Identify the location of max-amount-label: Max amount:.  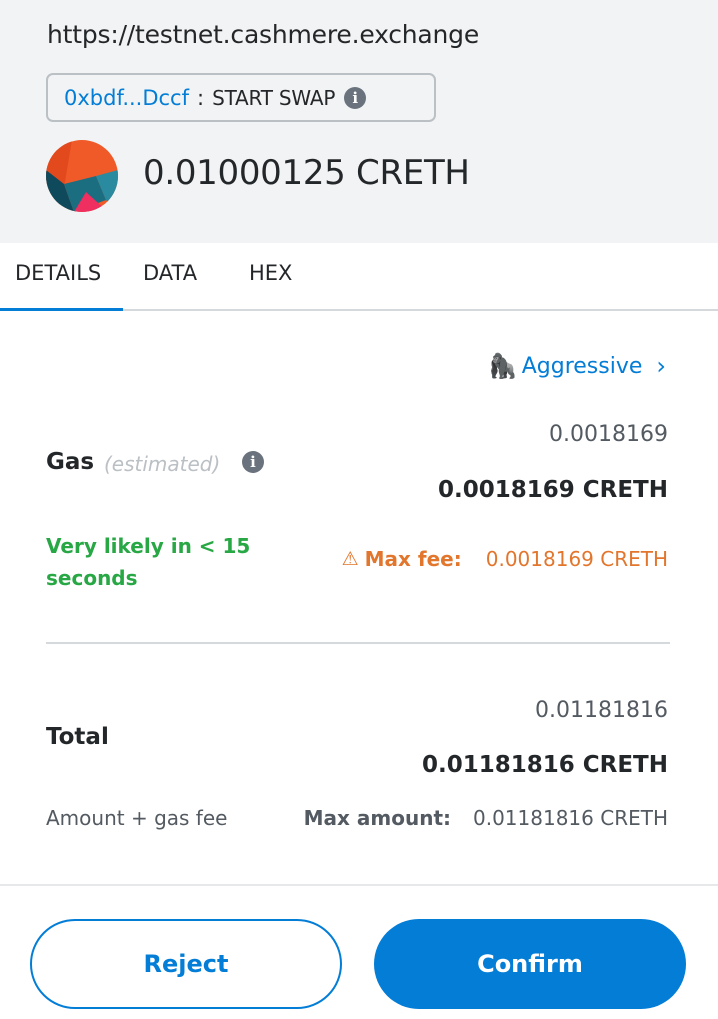
(377, 818).